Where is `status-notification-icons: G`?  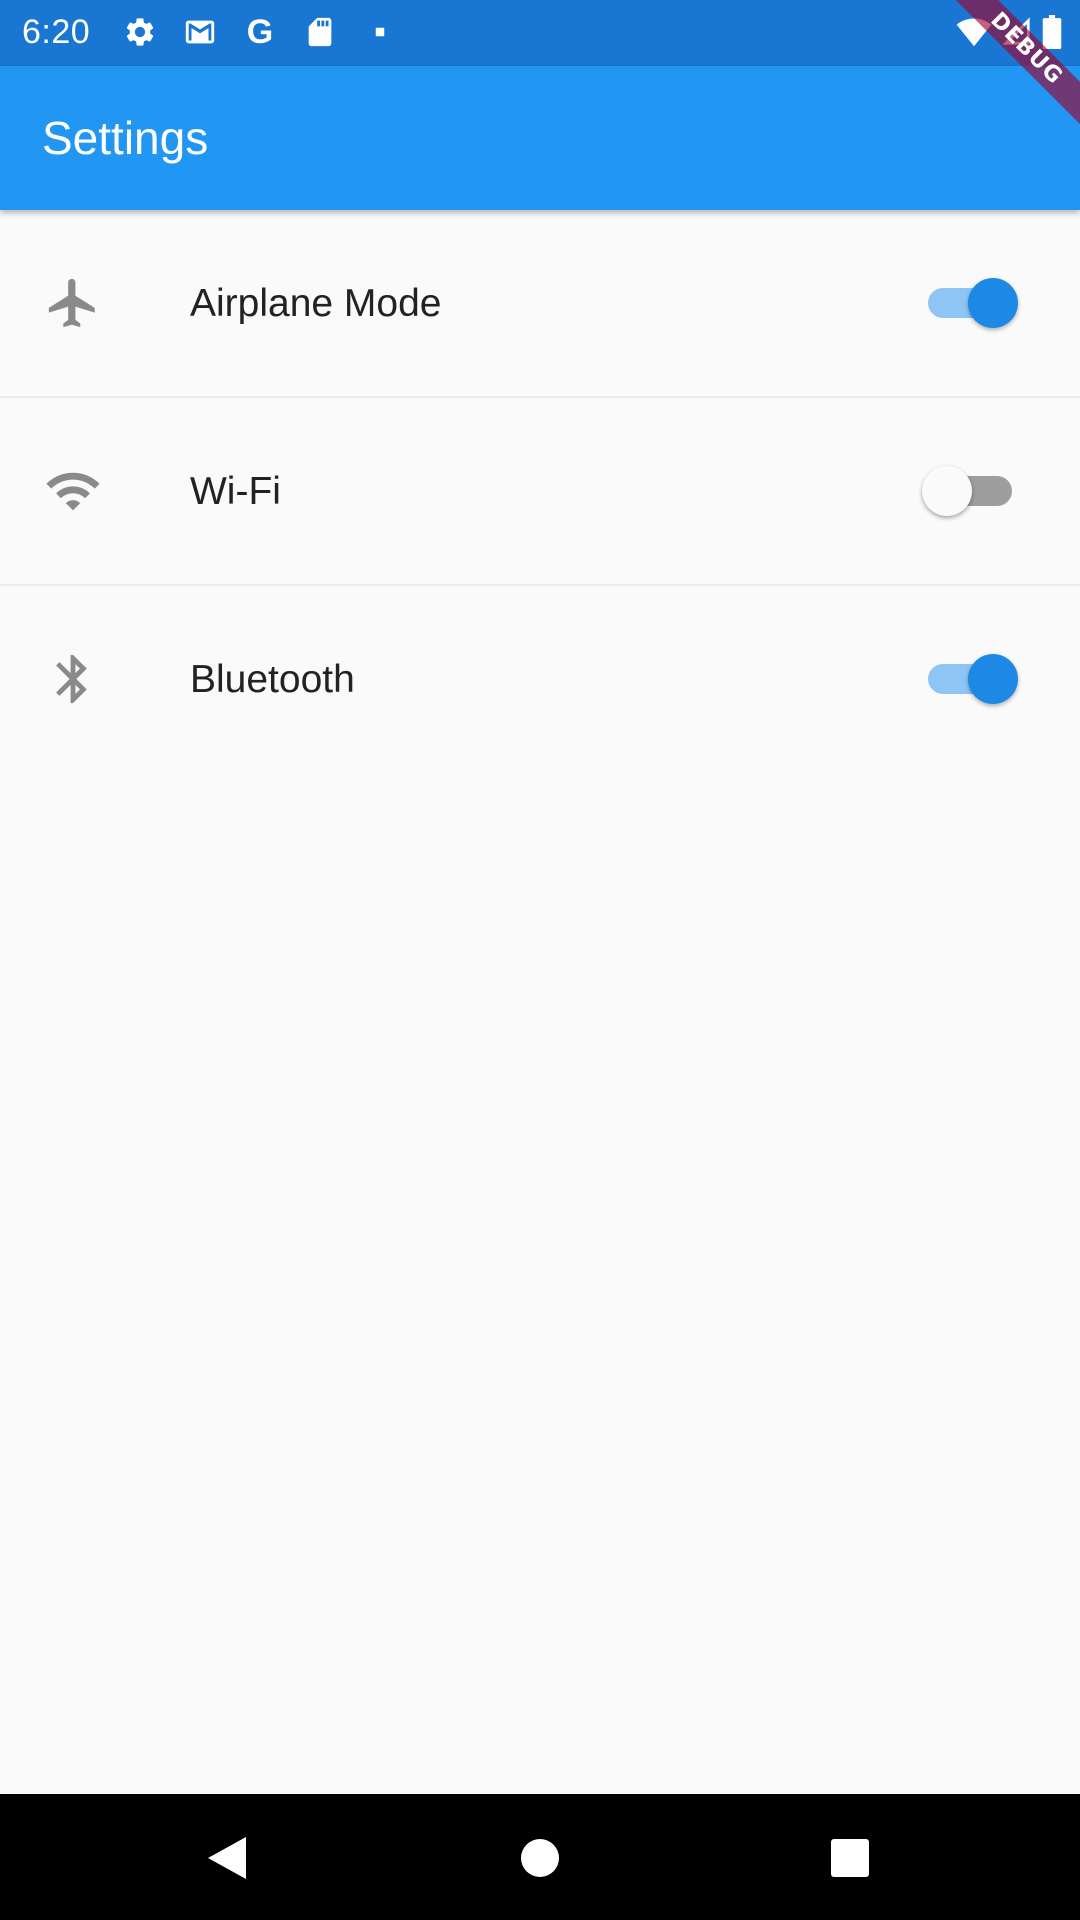 status-notification-icons: G is located at coordinates (272, 32).